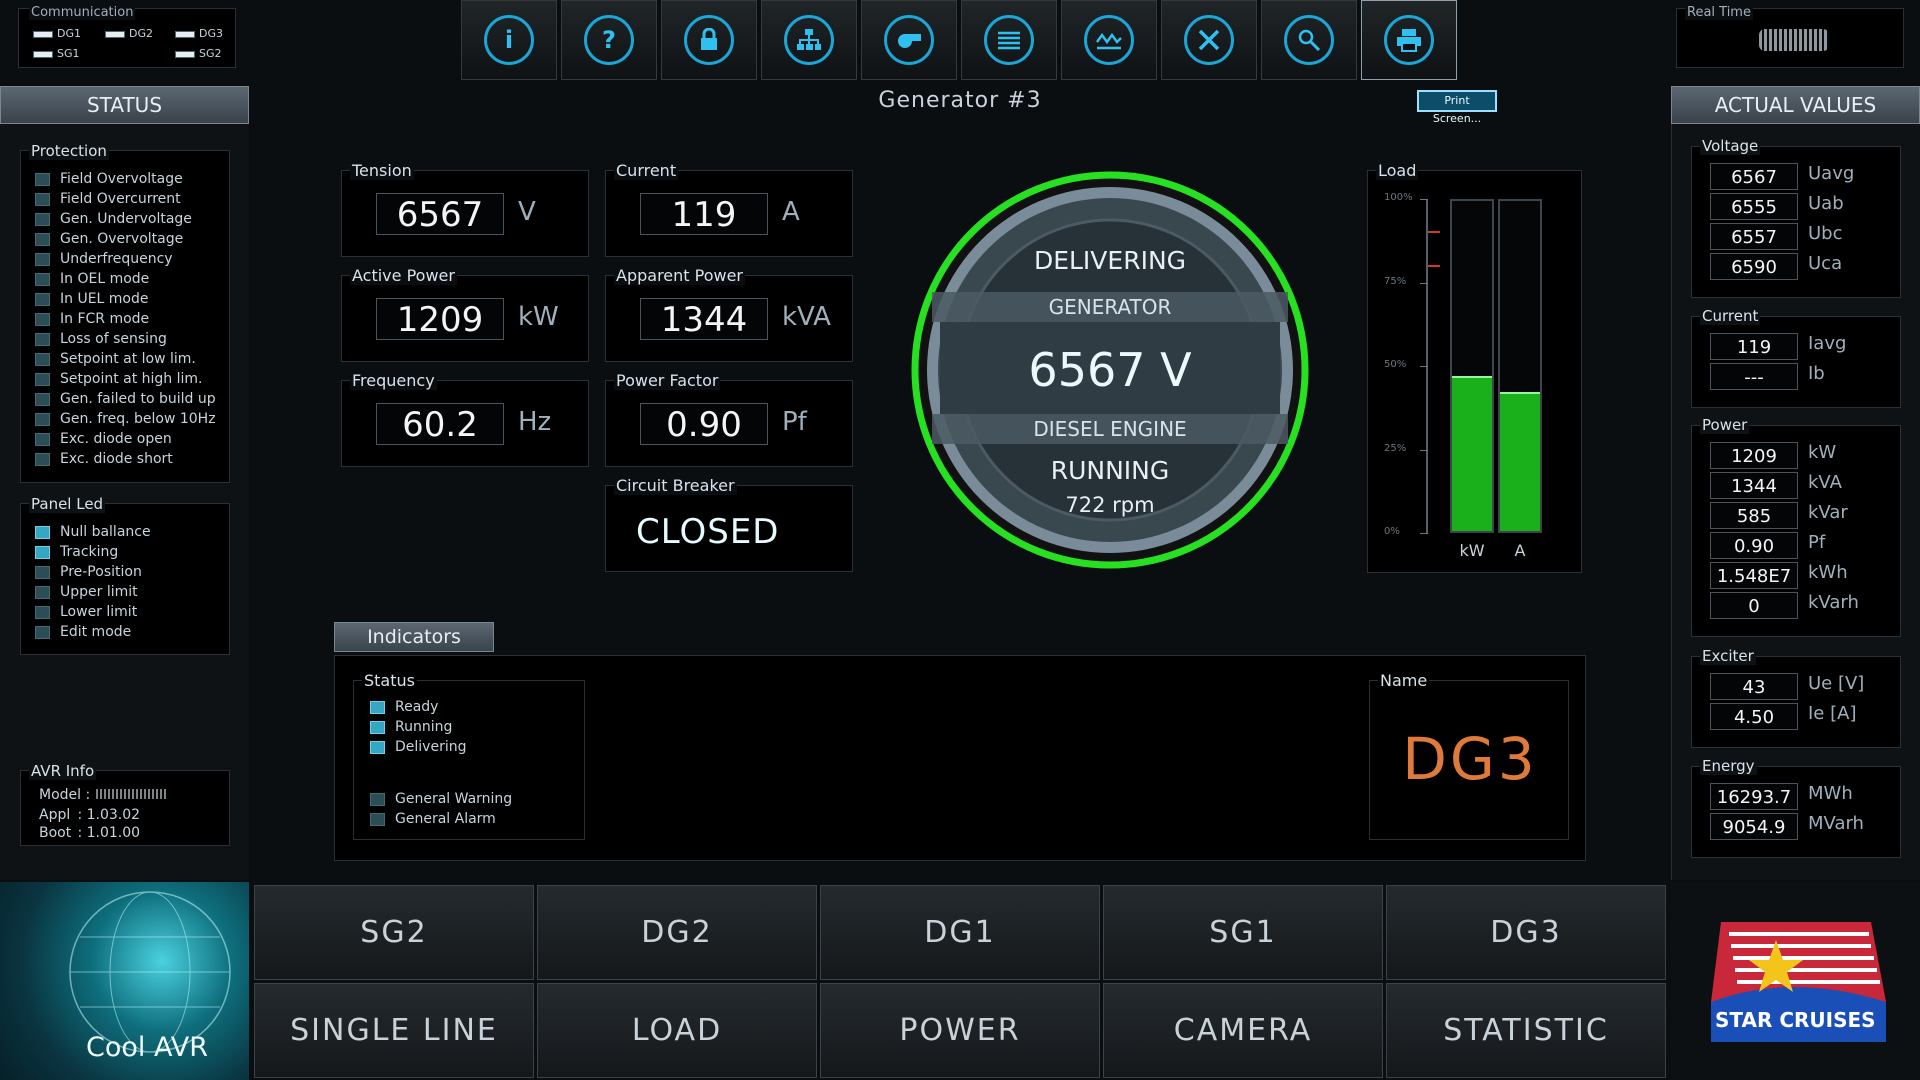 This screenshot has width=1920, height=1080. What do you see at coordinates (440, 214) in the screenshot?
I see `tension-value: 6567` at bounding box center [440, 214].